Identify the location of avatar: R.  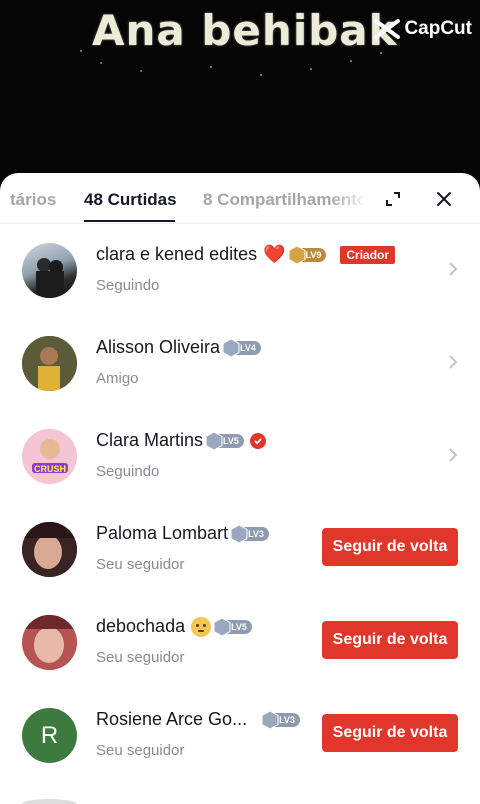
(49, 735).